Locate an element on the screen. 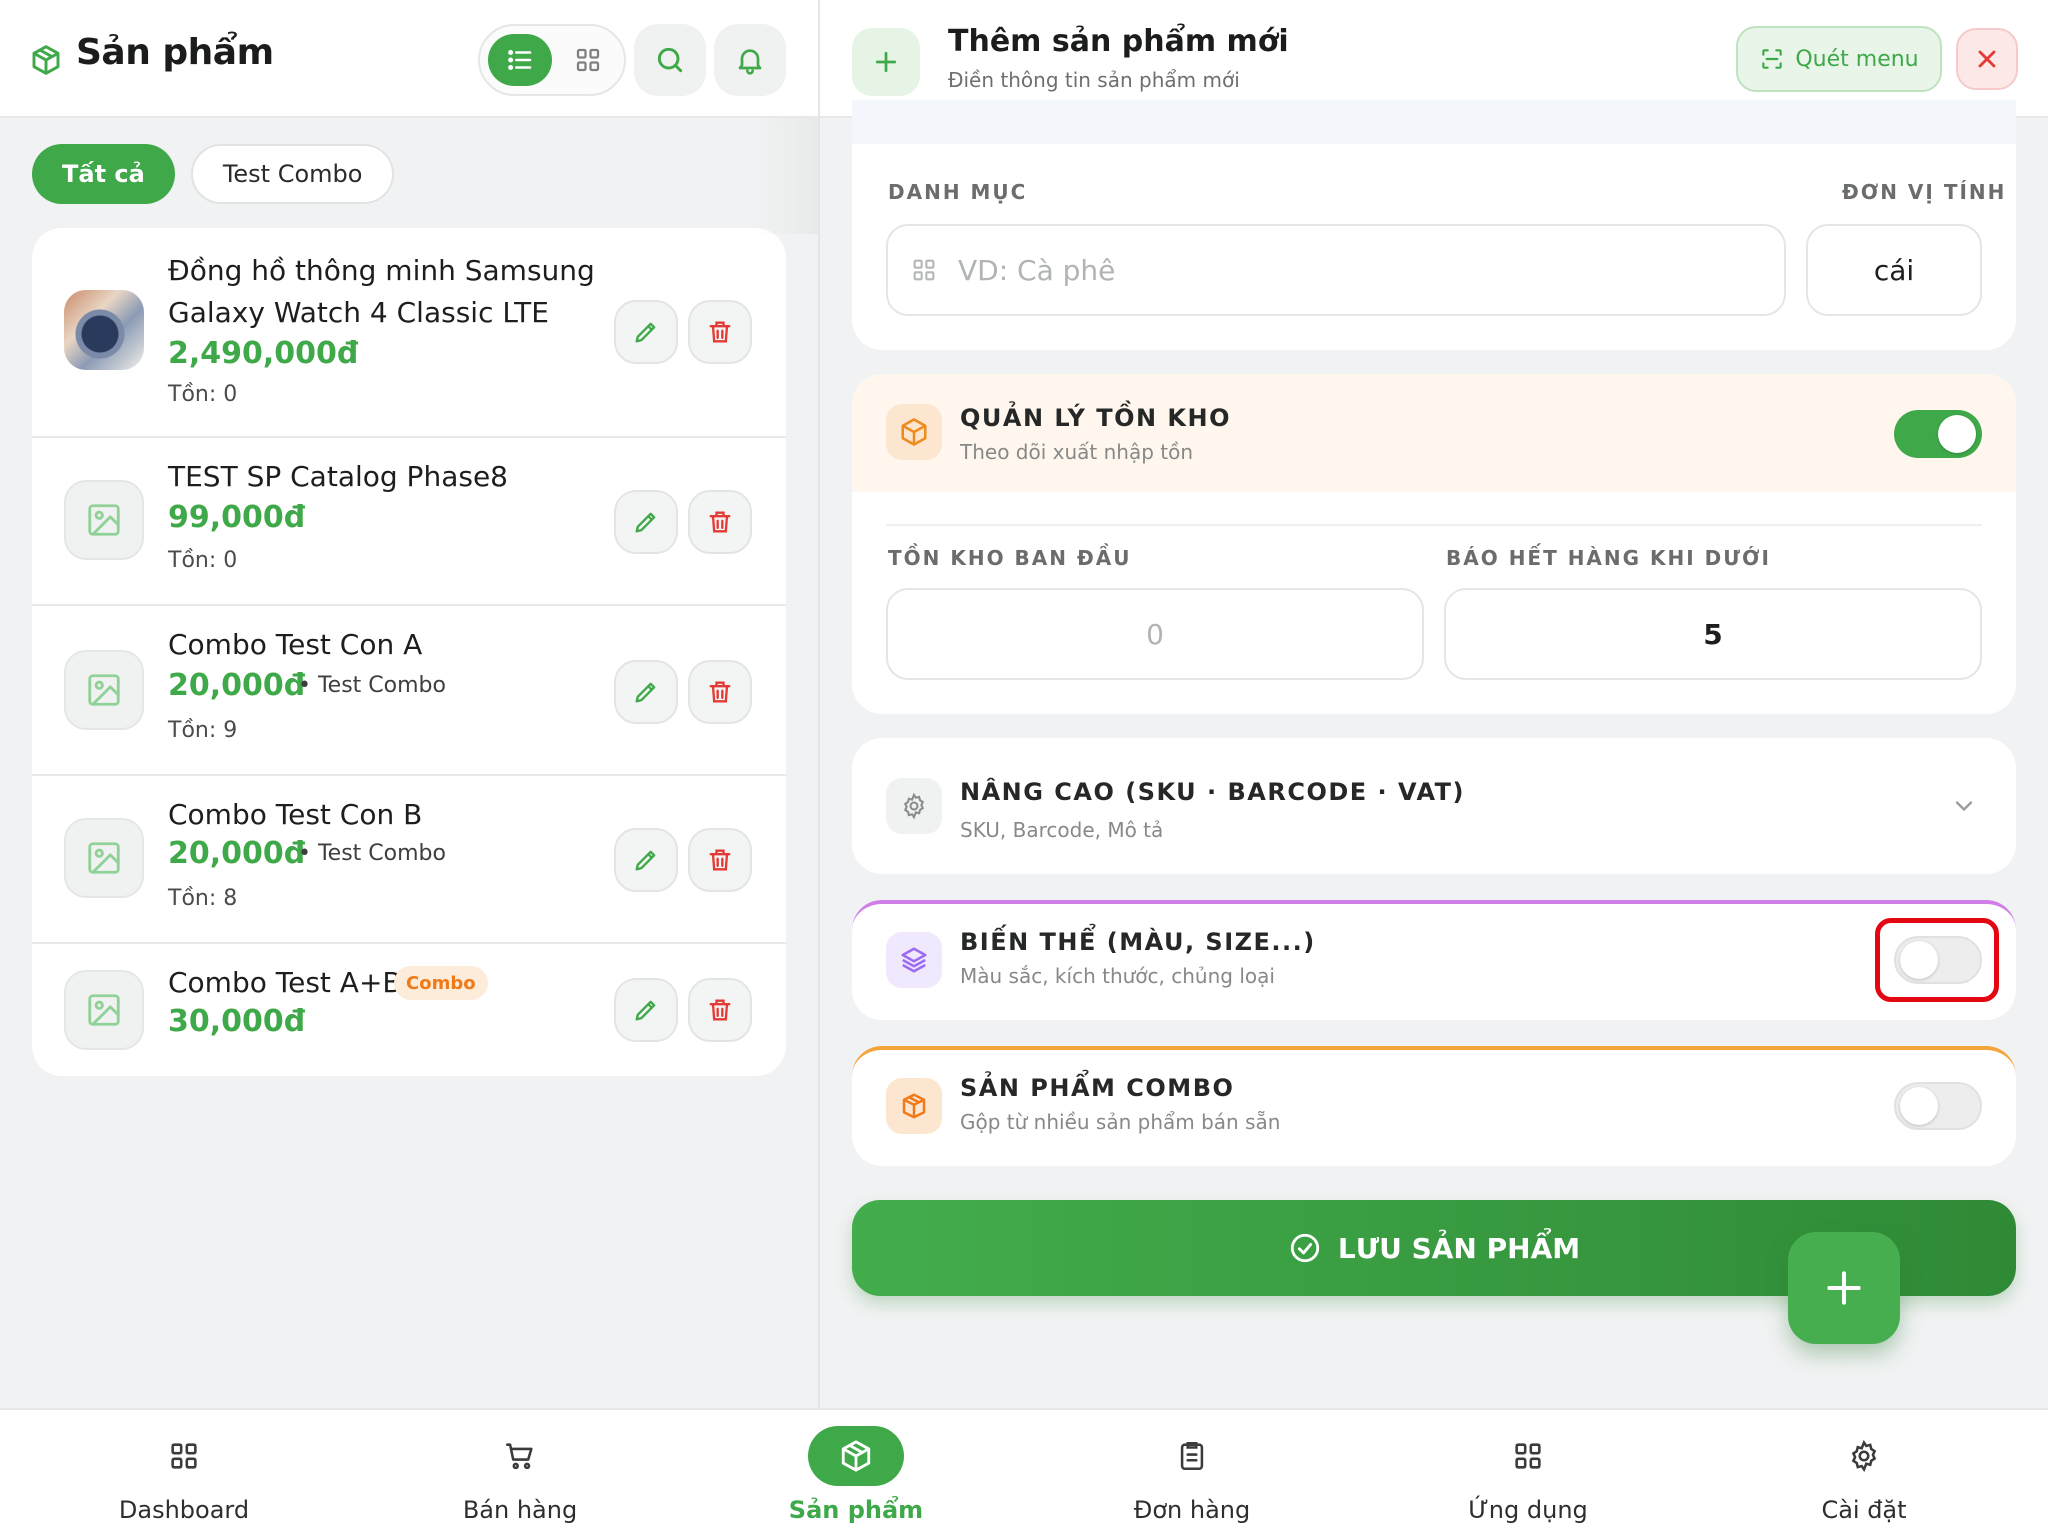 This screenshot has height=1536, width=2048. save-product-label: LƯU SẢN PHẨM is located at coordinates (1459, 1248).